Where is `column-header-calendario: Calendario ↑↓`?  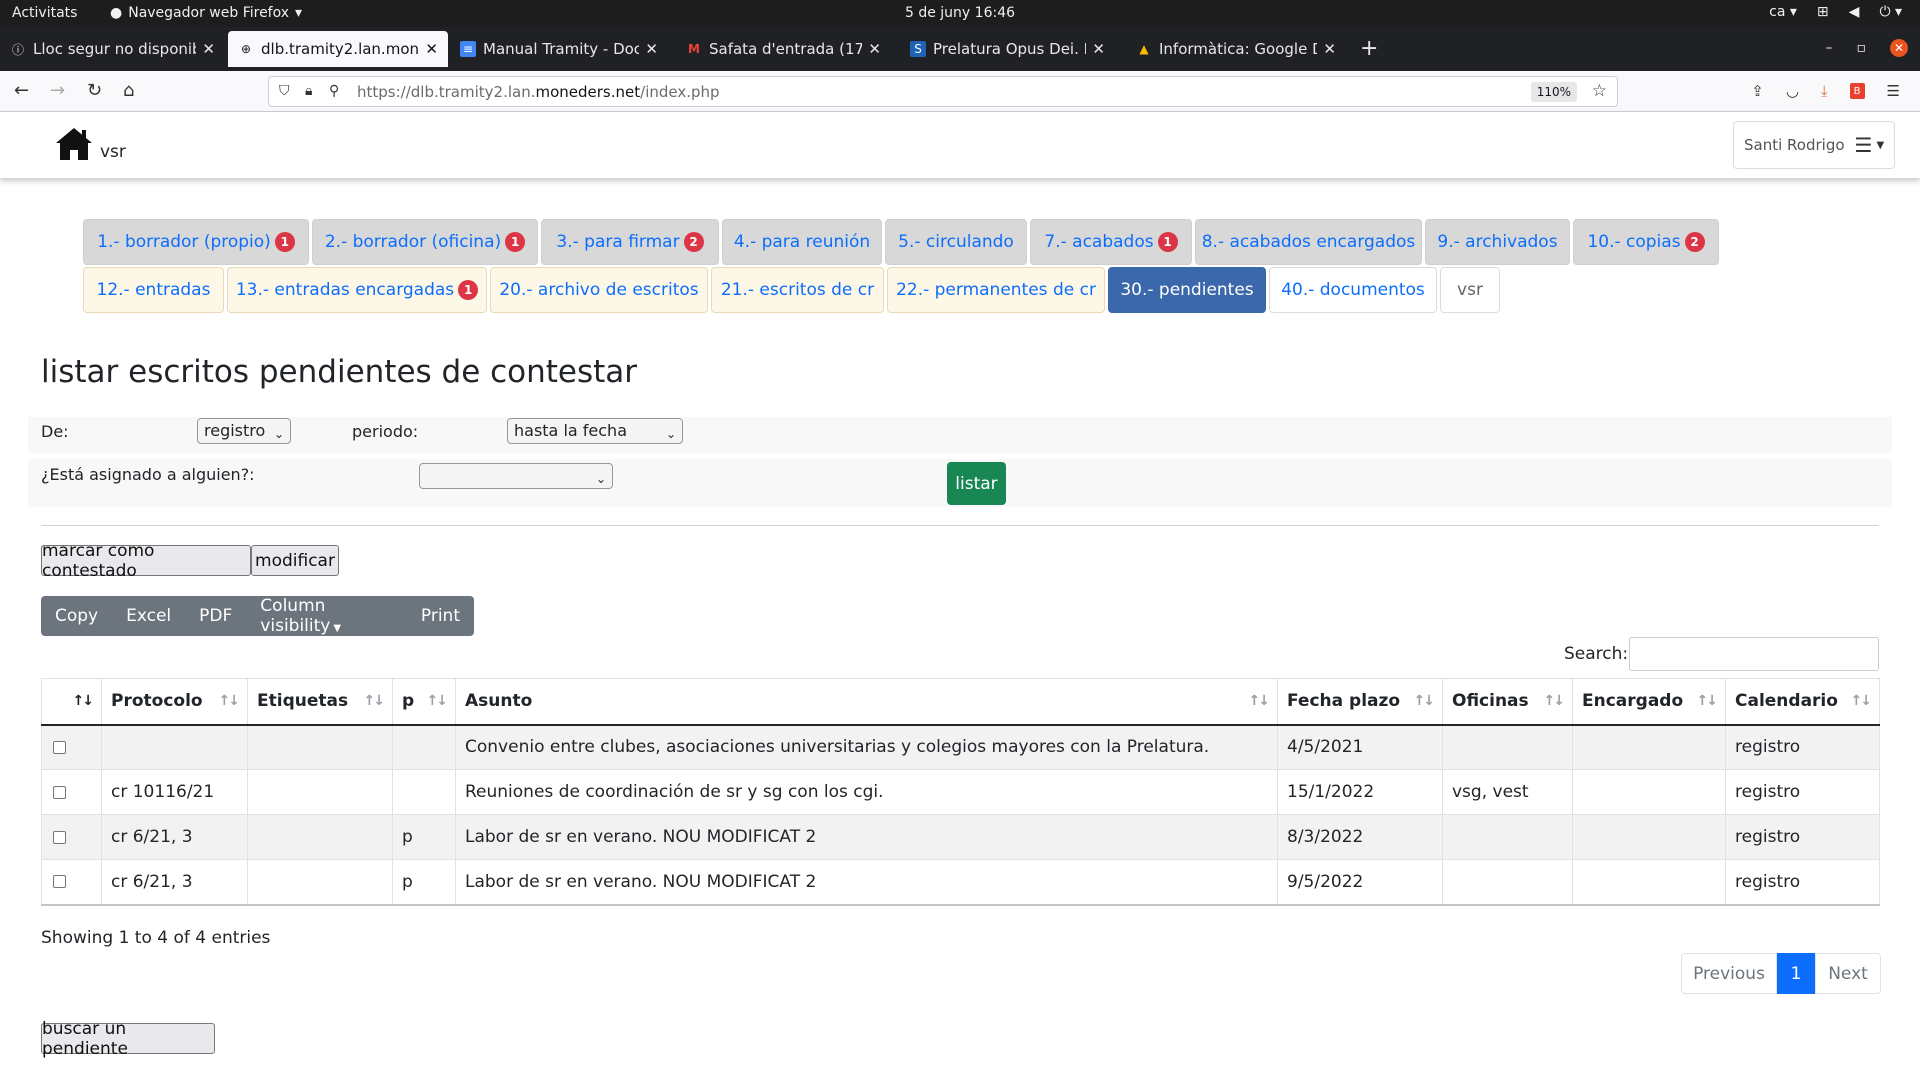 column-header-calendario: Calendario ↑↓ is located at coordinates (1802, 702).